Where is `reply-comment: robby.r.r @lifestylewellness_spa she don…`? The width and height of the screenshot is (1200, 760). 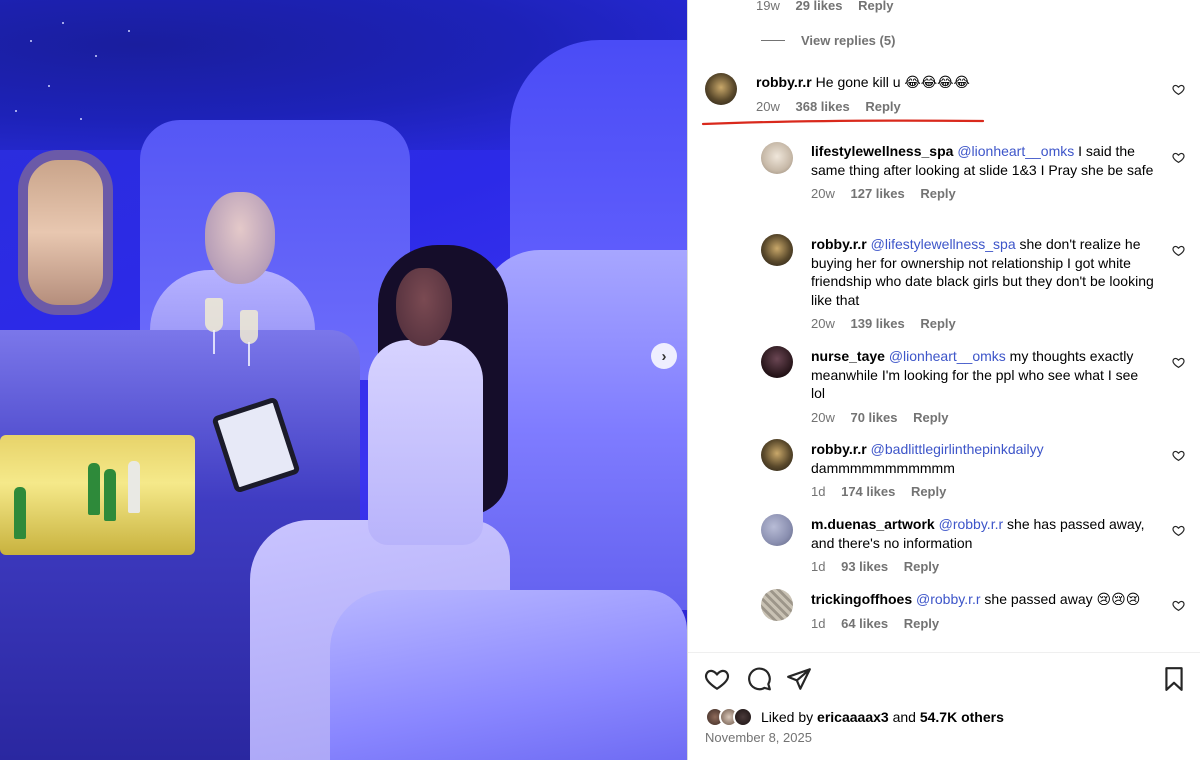 reply-comment: robby.r.r @lifestylewellness_spa she don… is located at coordinates (983, 284).